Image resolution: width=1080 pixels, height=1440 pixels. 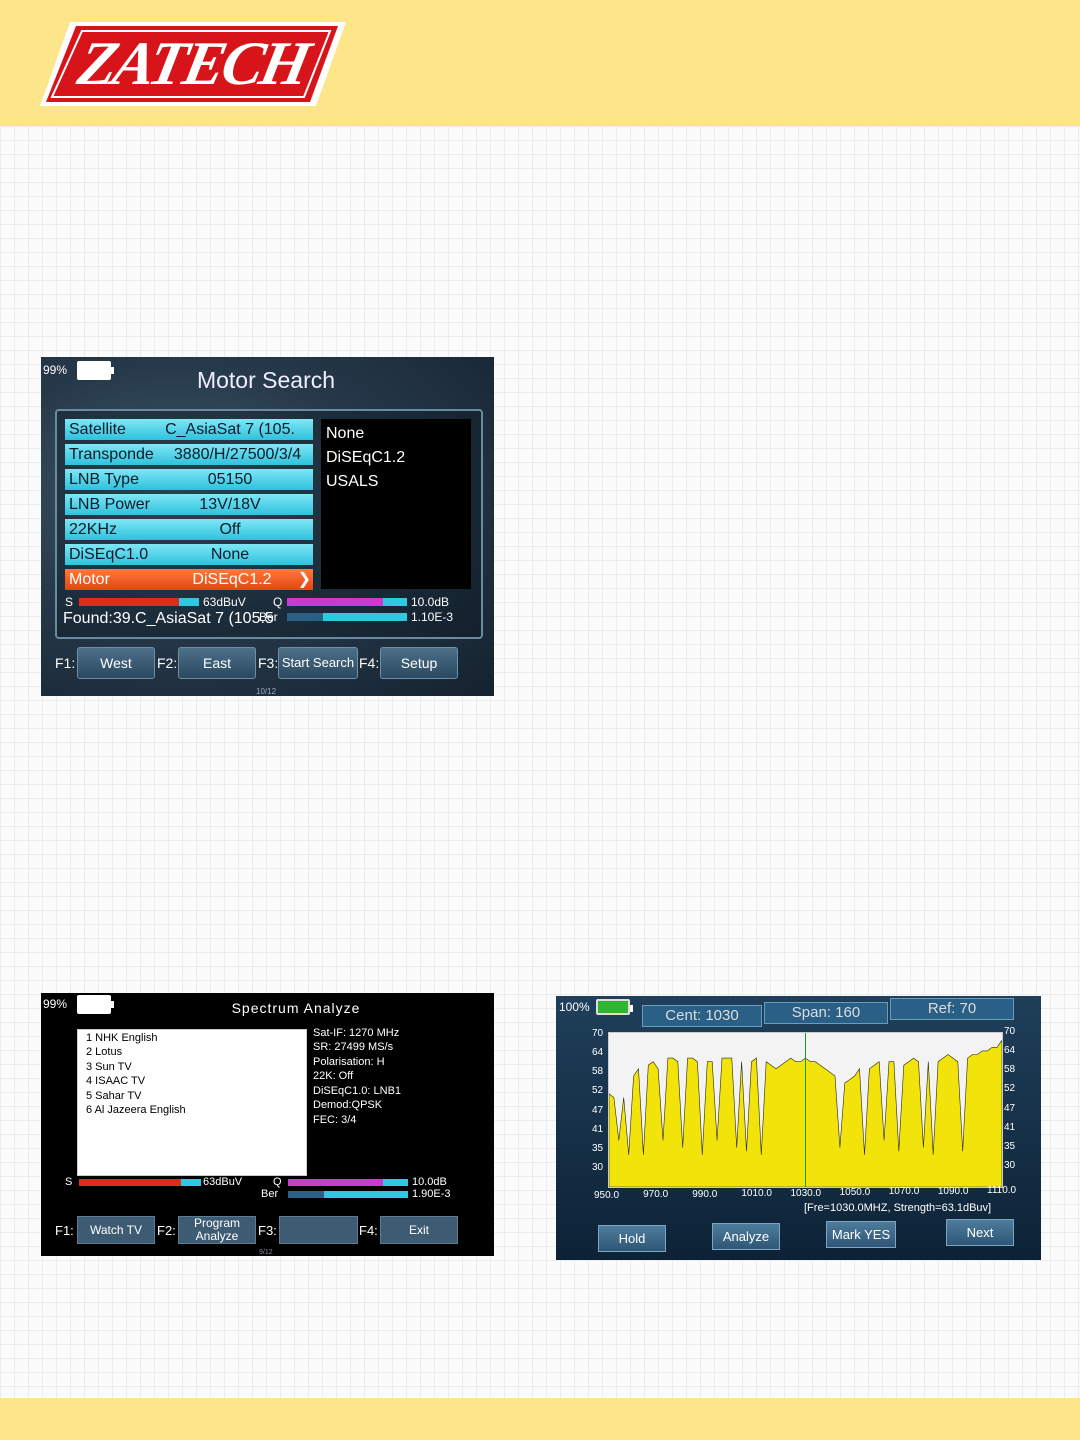 What do you see at coordinates (1002, 1191) in the screenshot?
I see `x-tick-label: 1110.0` at bounding box center [1002, 1191].